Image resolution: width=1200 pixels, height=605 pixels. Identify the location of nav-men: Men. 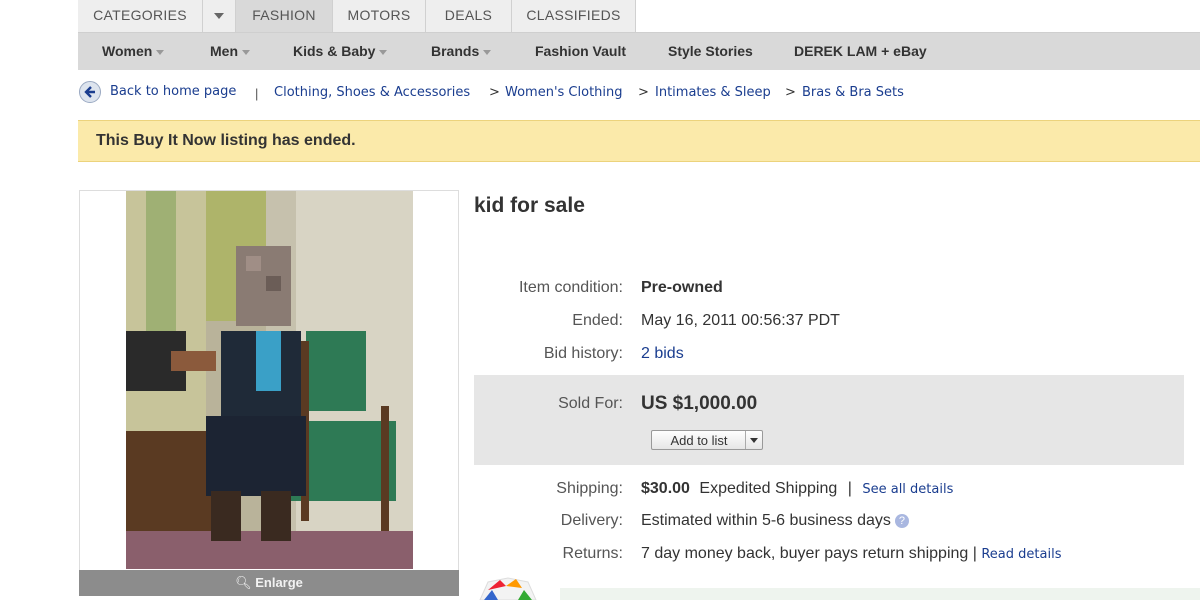
(230, 51).